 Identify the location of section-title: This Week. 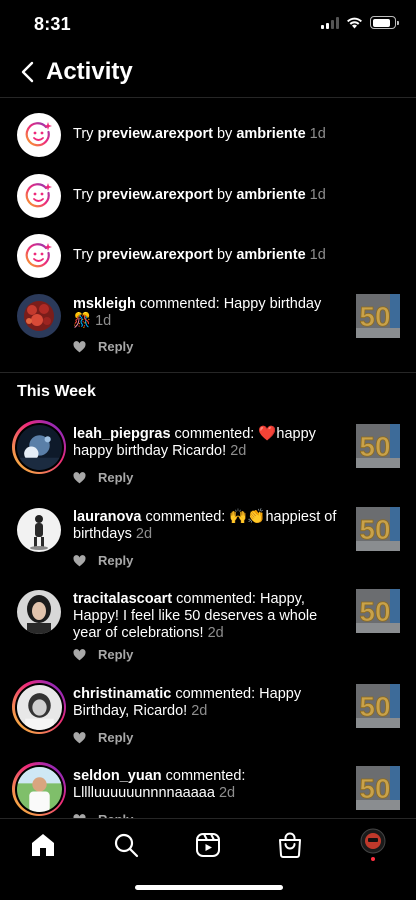
(56, 391).